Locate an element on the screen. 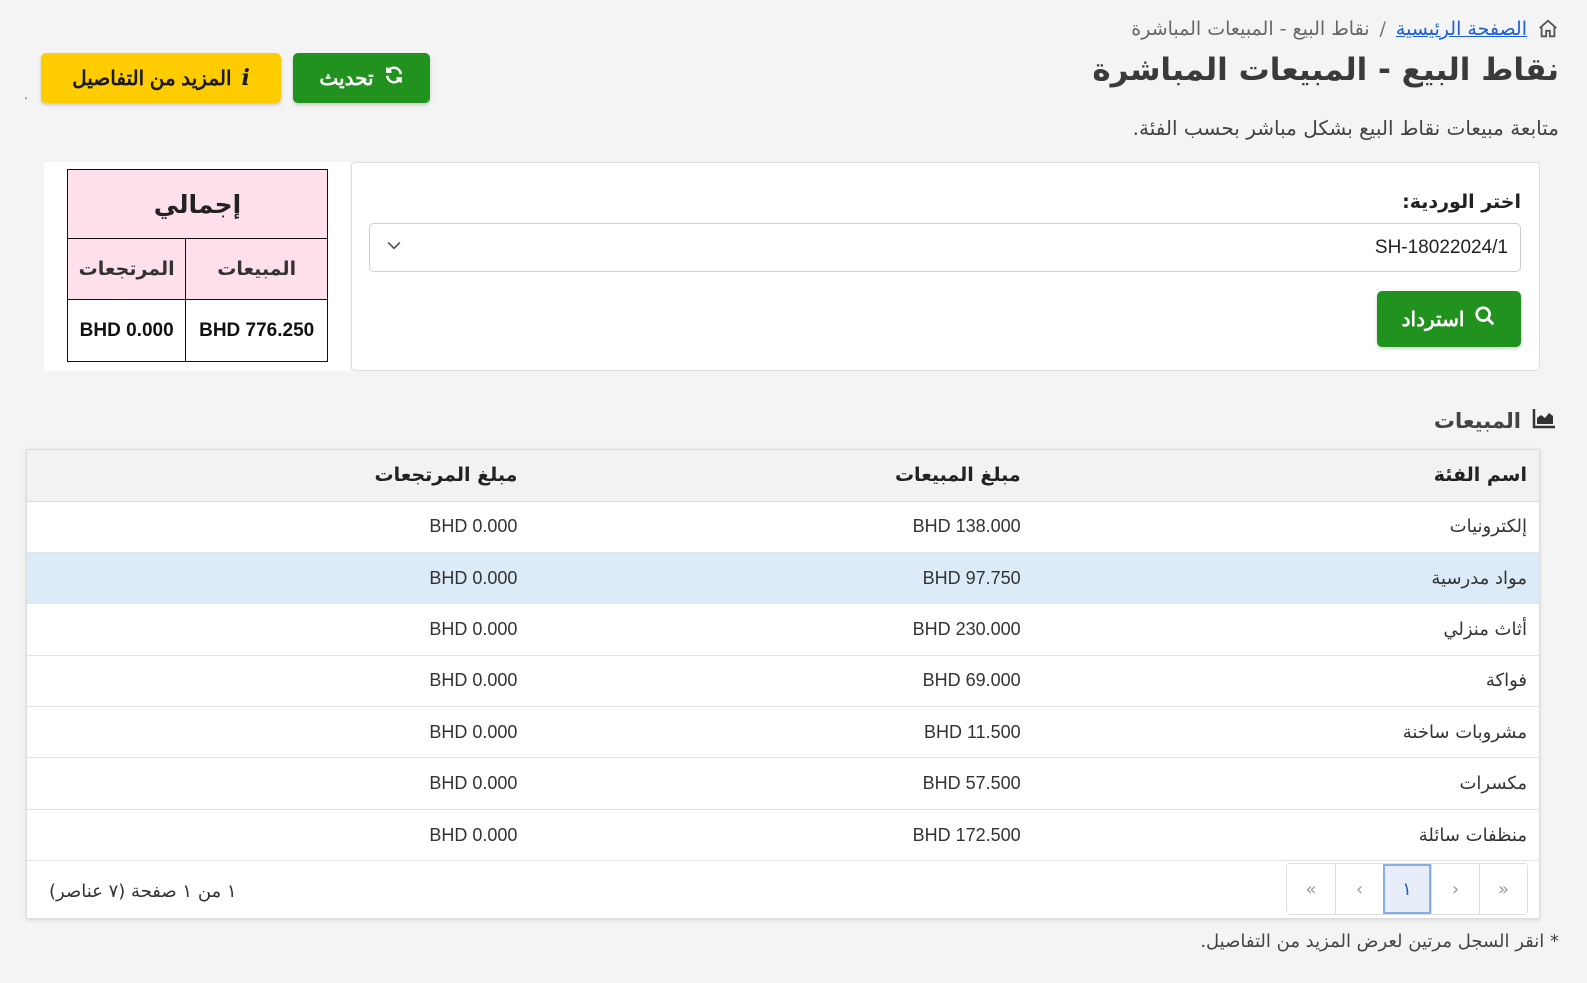 This screenshot has height=983, width=1587. totals-sales-label: المبيعات is located at coordinates (256, 269).